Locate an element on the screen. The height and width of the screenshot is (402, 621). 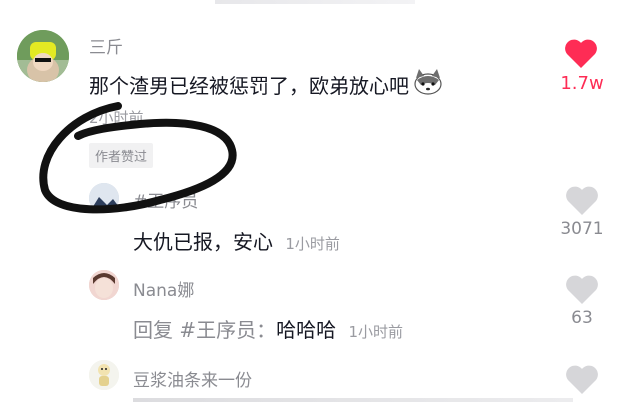
scribble-annotation is located at coordinates (138, 158).